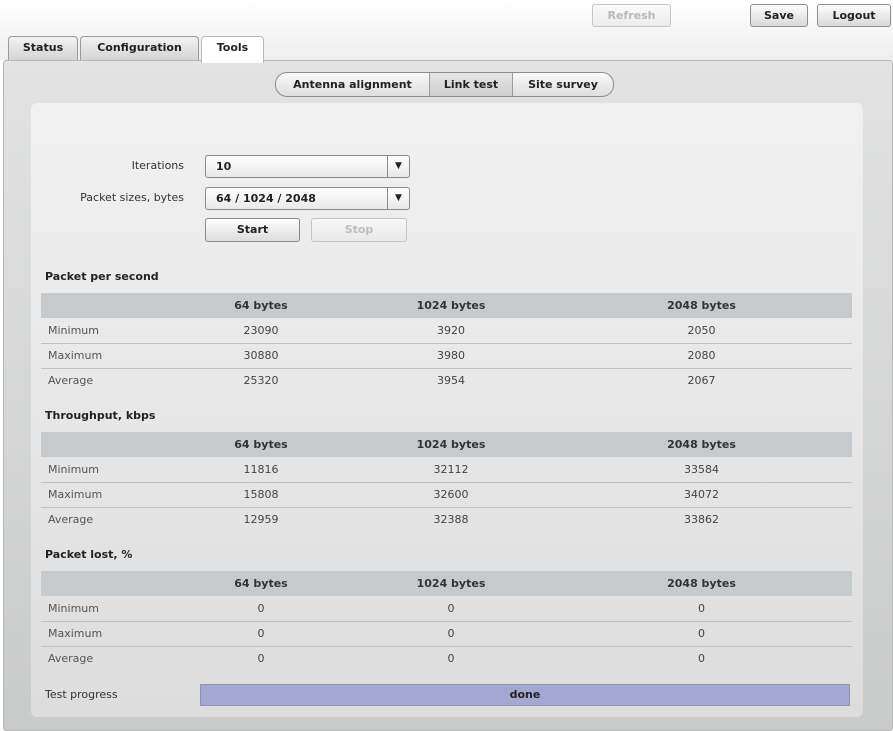  I want to click on table-cell: 30880, so click(261, 356).